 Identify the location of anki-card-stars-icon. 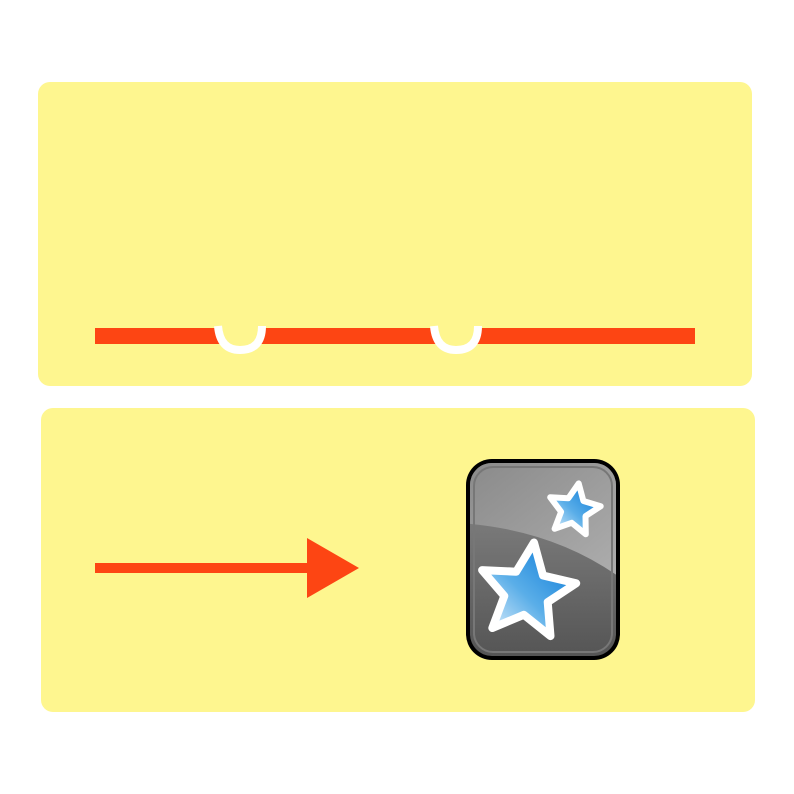
(543, 559).